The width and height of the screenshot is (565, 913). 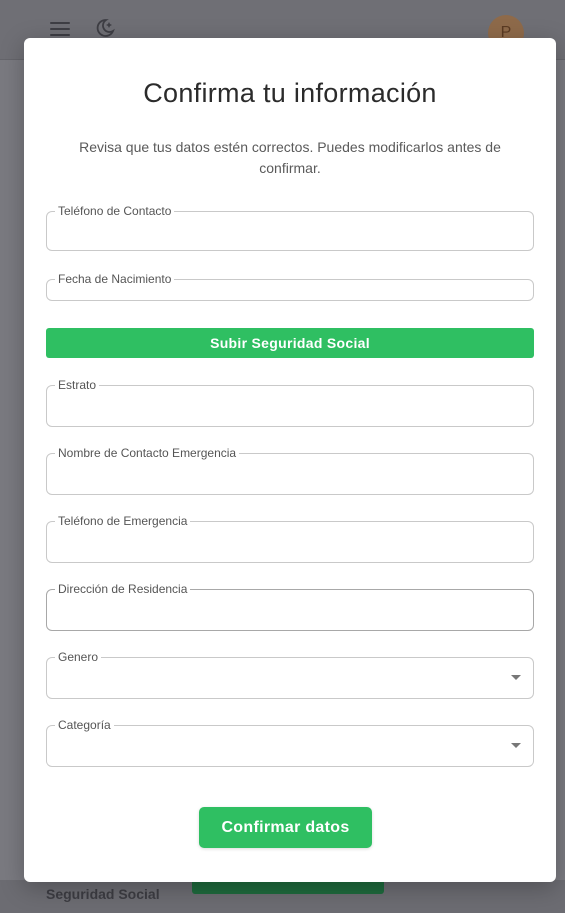 What do you see at coordinates (290, 343) in the screenshot?
I see `upload-social-security-button: Subir Seguridad Social` at bounding box center [290, 343].